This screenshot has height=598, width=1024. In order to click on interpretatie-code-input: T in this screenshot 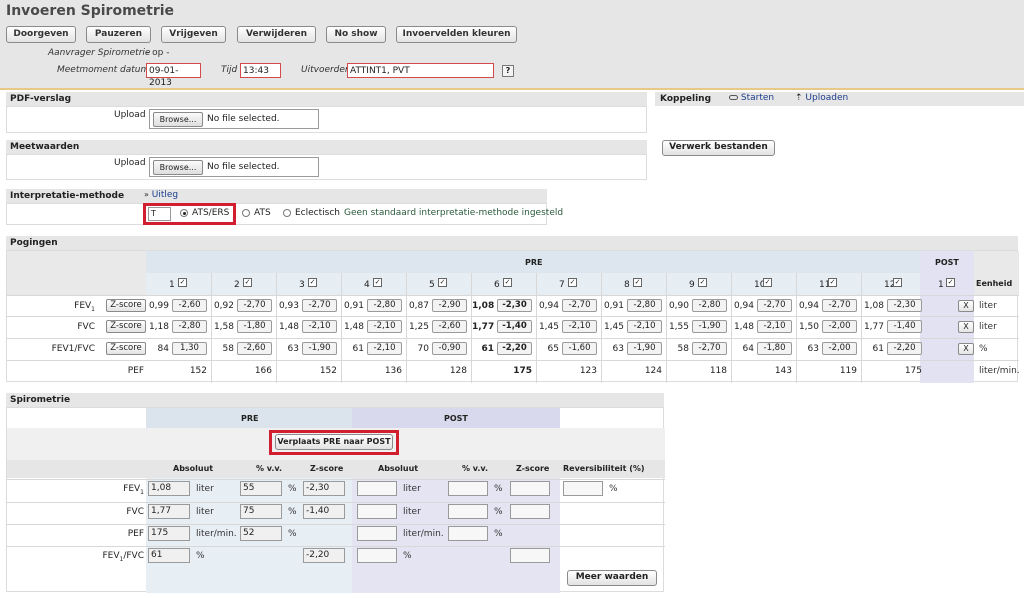, I will do `click(159, 214)`.